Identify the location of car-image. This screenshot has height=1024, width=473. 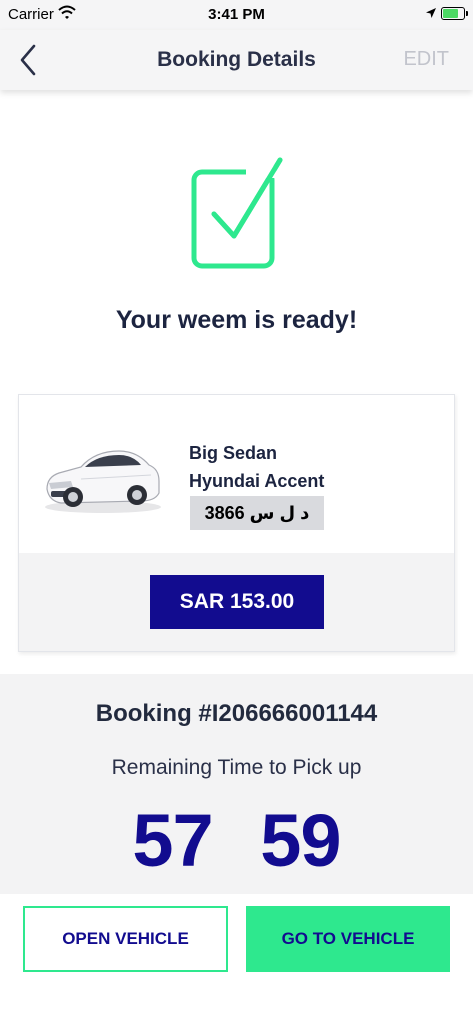
(102, 475).